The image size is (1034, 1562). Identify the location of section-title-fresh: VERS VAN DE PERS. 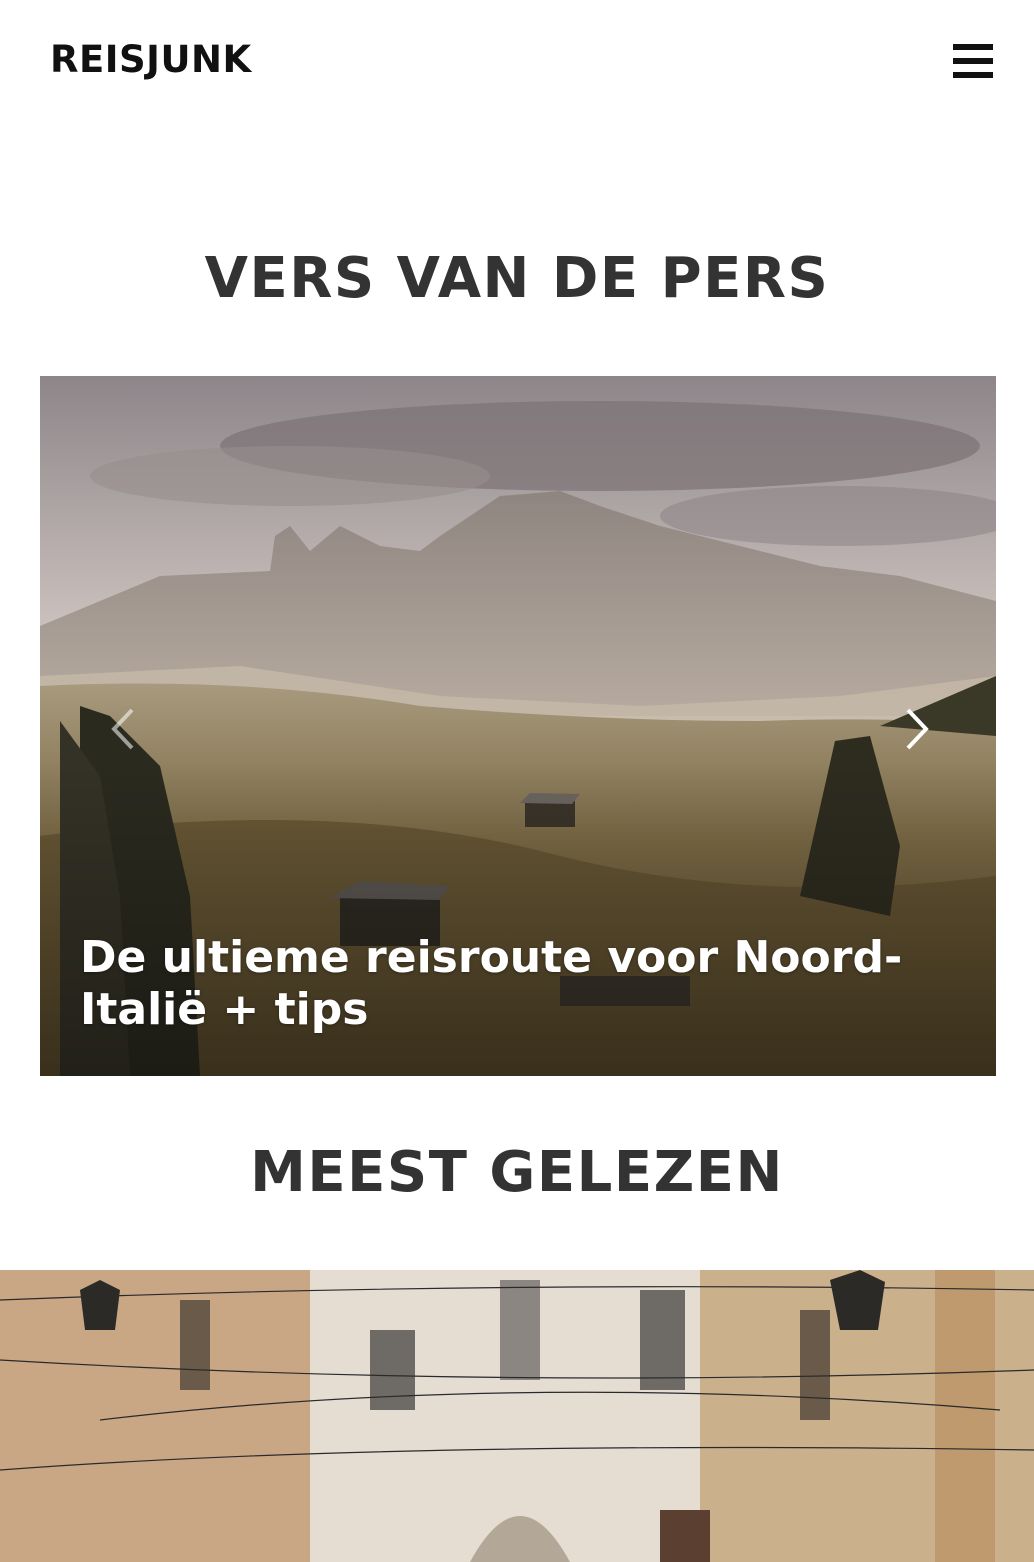
(517, 278).